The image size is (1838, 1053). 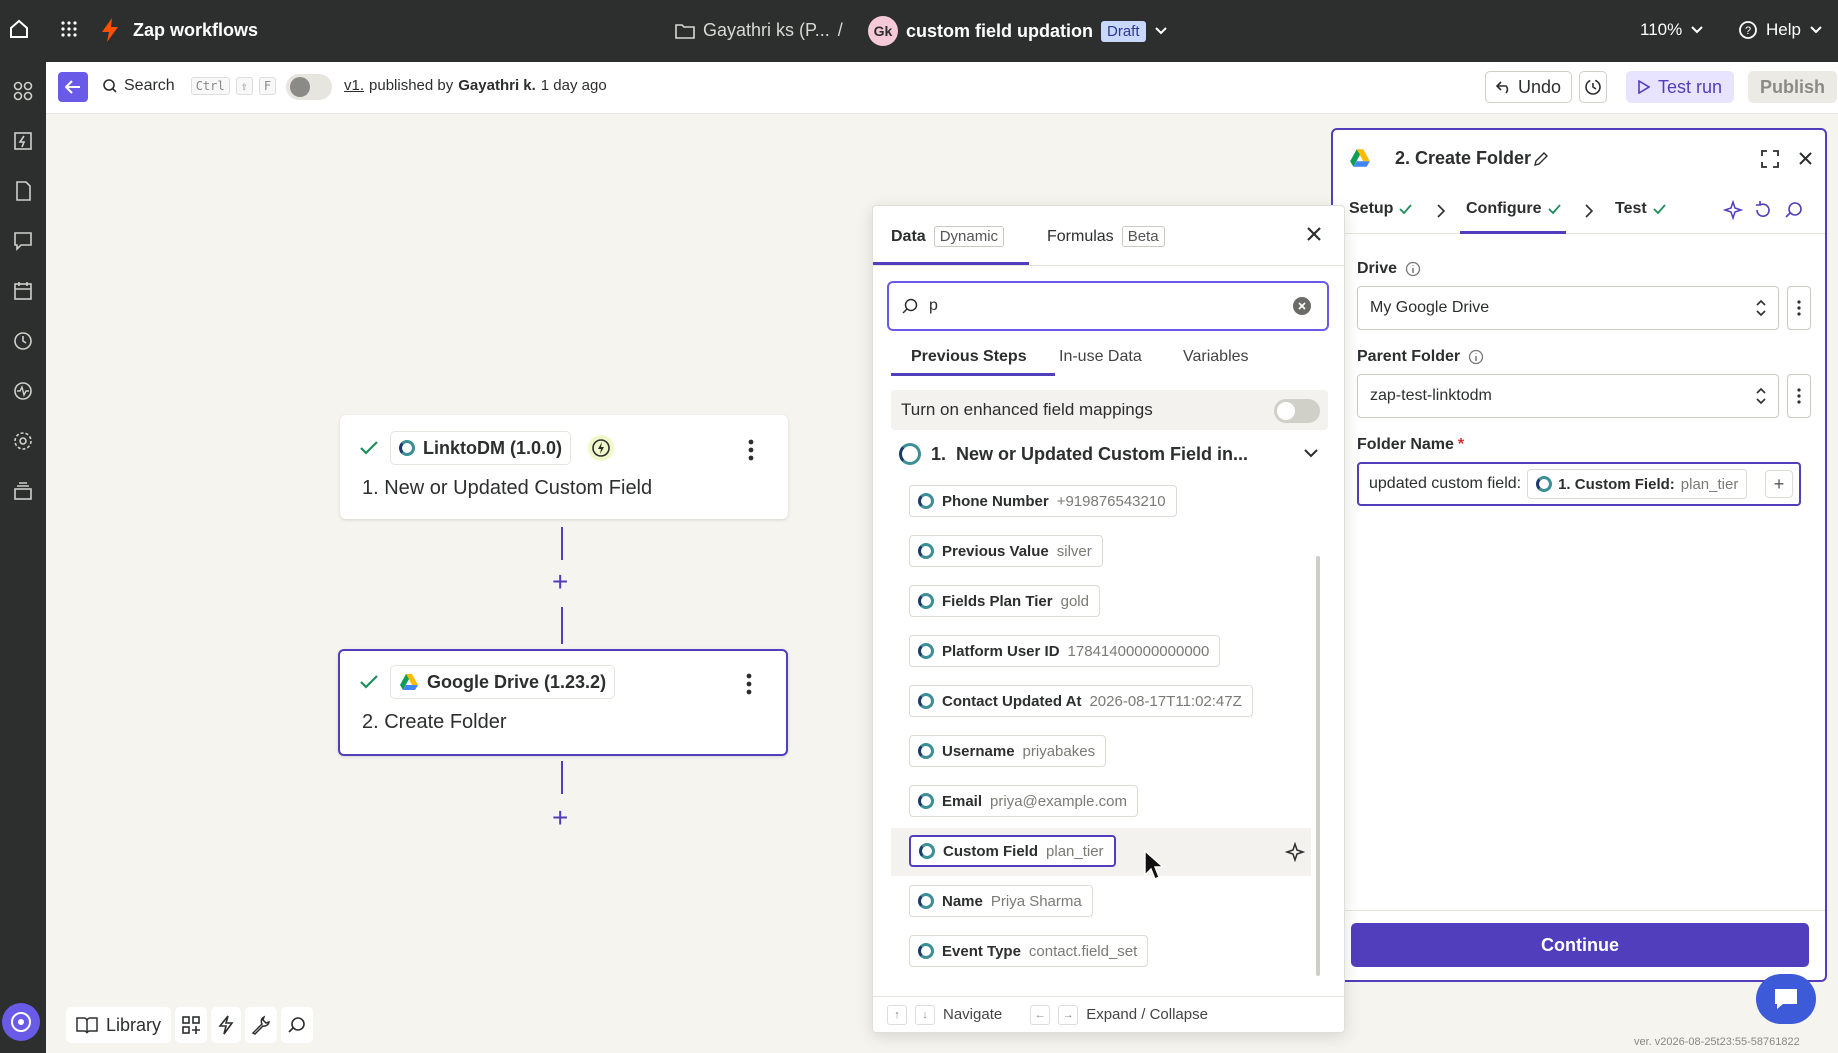 I want to click on field-item: Platform User ID 17841400000000000, so click(x=1065, y=651).